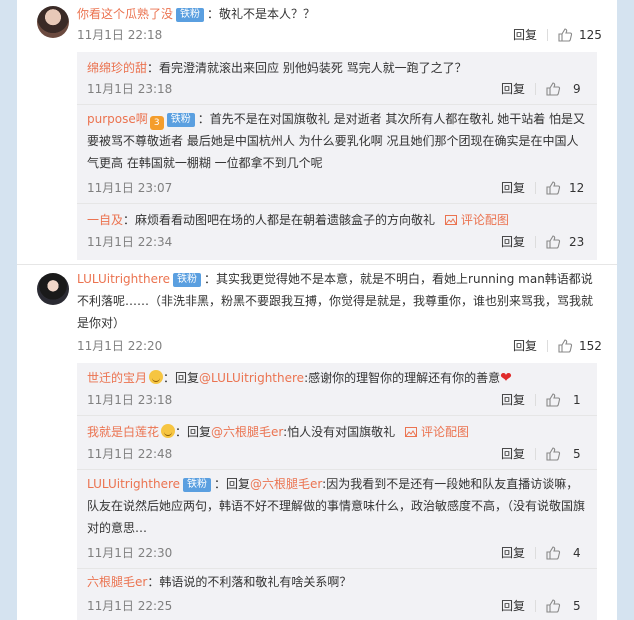  I want to click on comment-text: :感谢你的理智你的理解还有你的善意, so click(402, 378).